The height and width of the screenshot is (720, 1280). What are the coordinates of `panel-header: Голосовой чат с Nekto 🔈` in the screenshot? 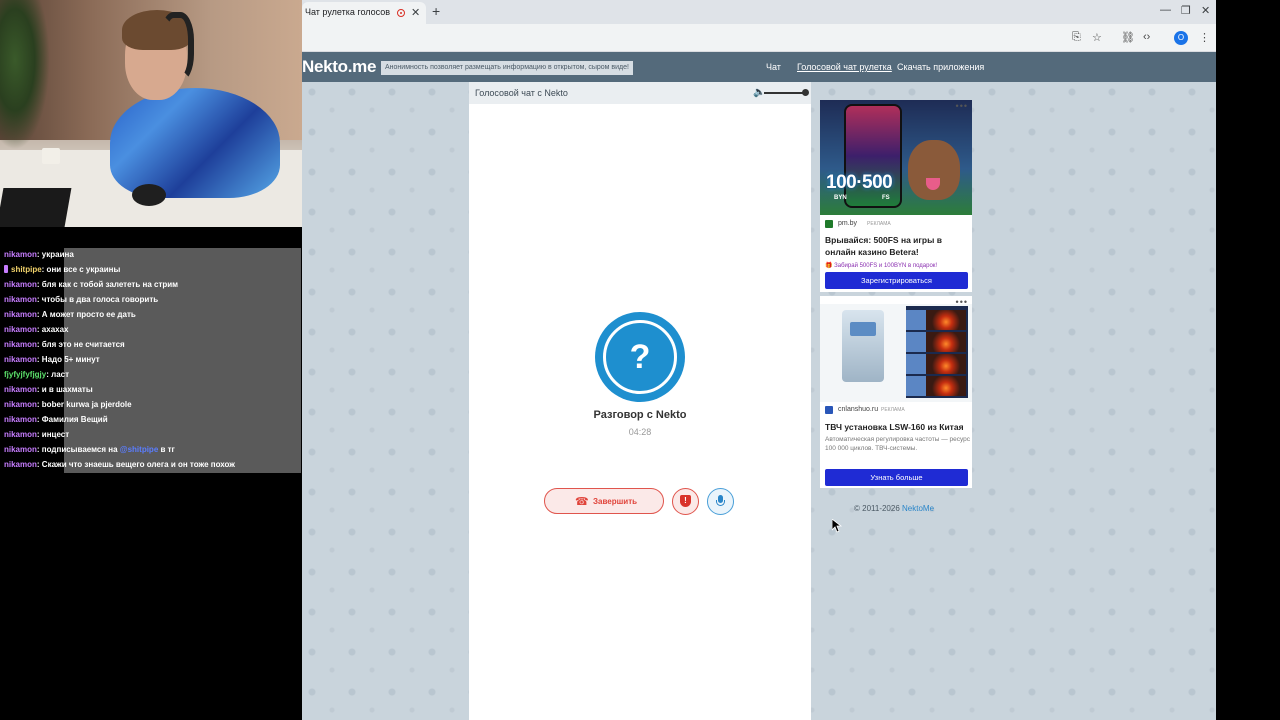 It's located at (640, 93).